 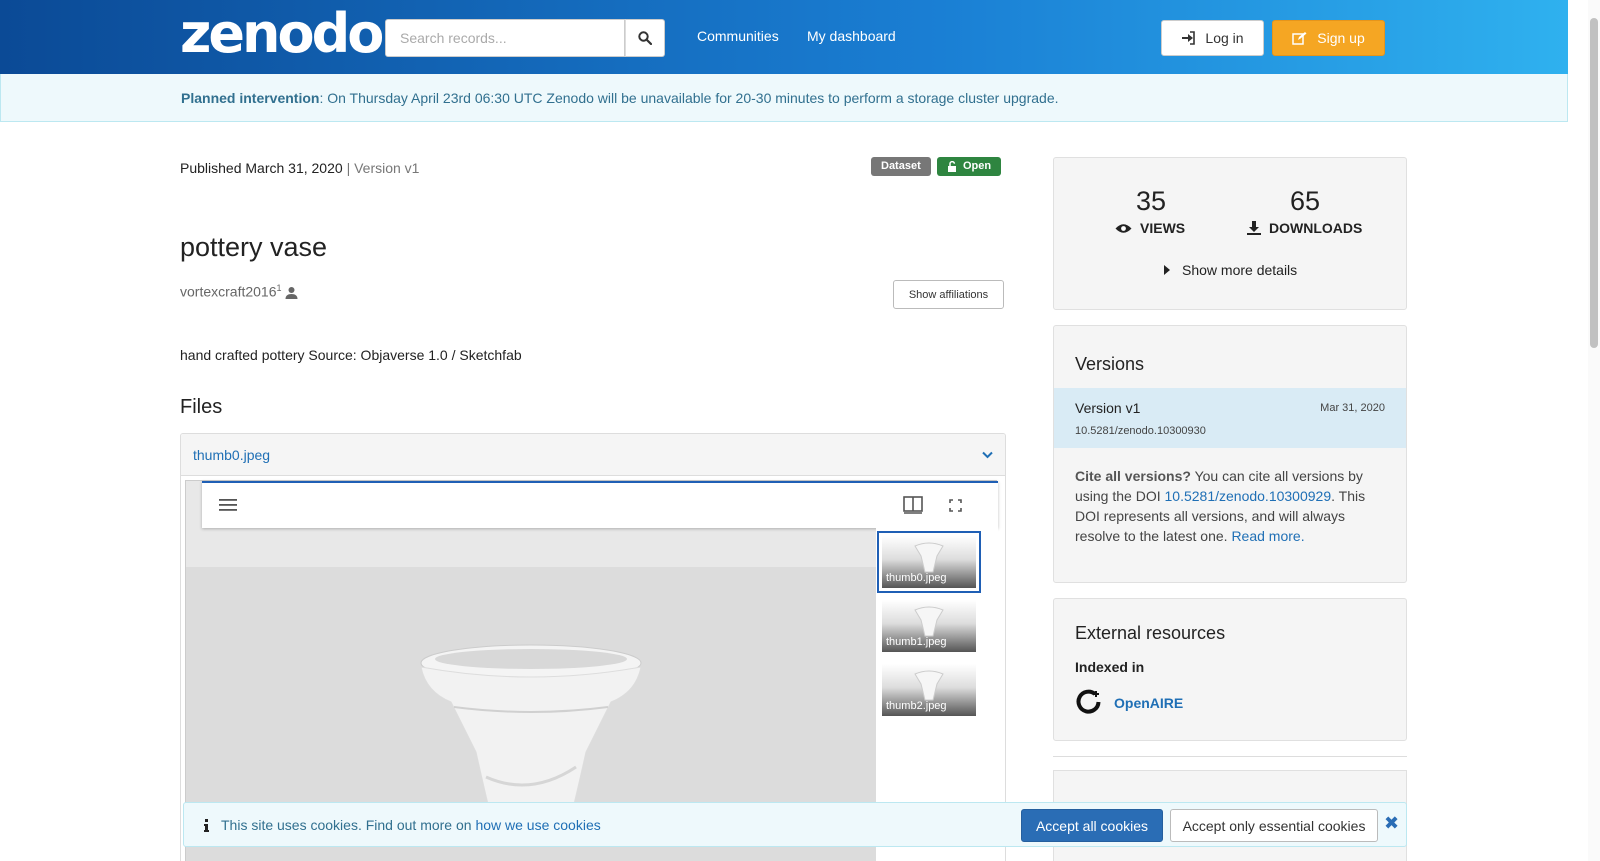 I want to click on show-more-details-toggle: Show more details, so click(x=1230, y=270).